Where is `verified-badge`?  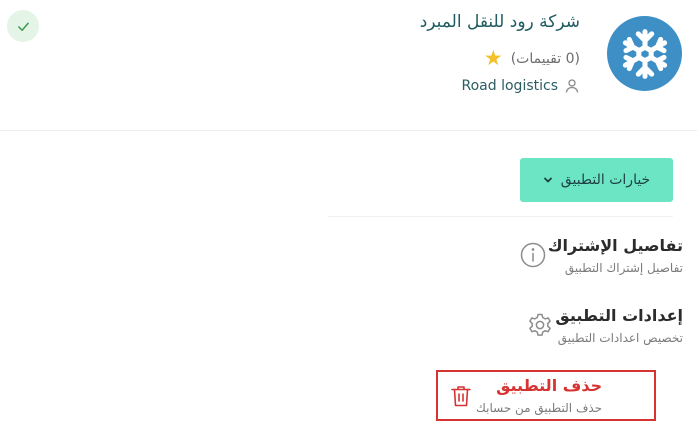 verified-badge is located at coordinates (23, 26).